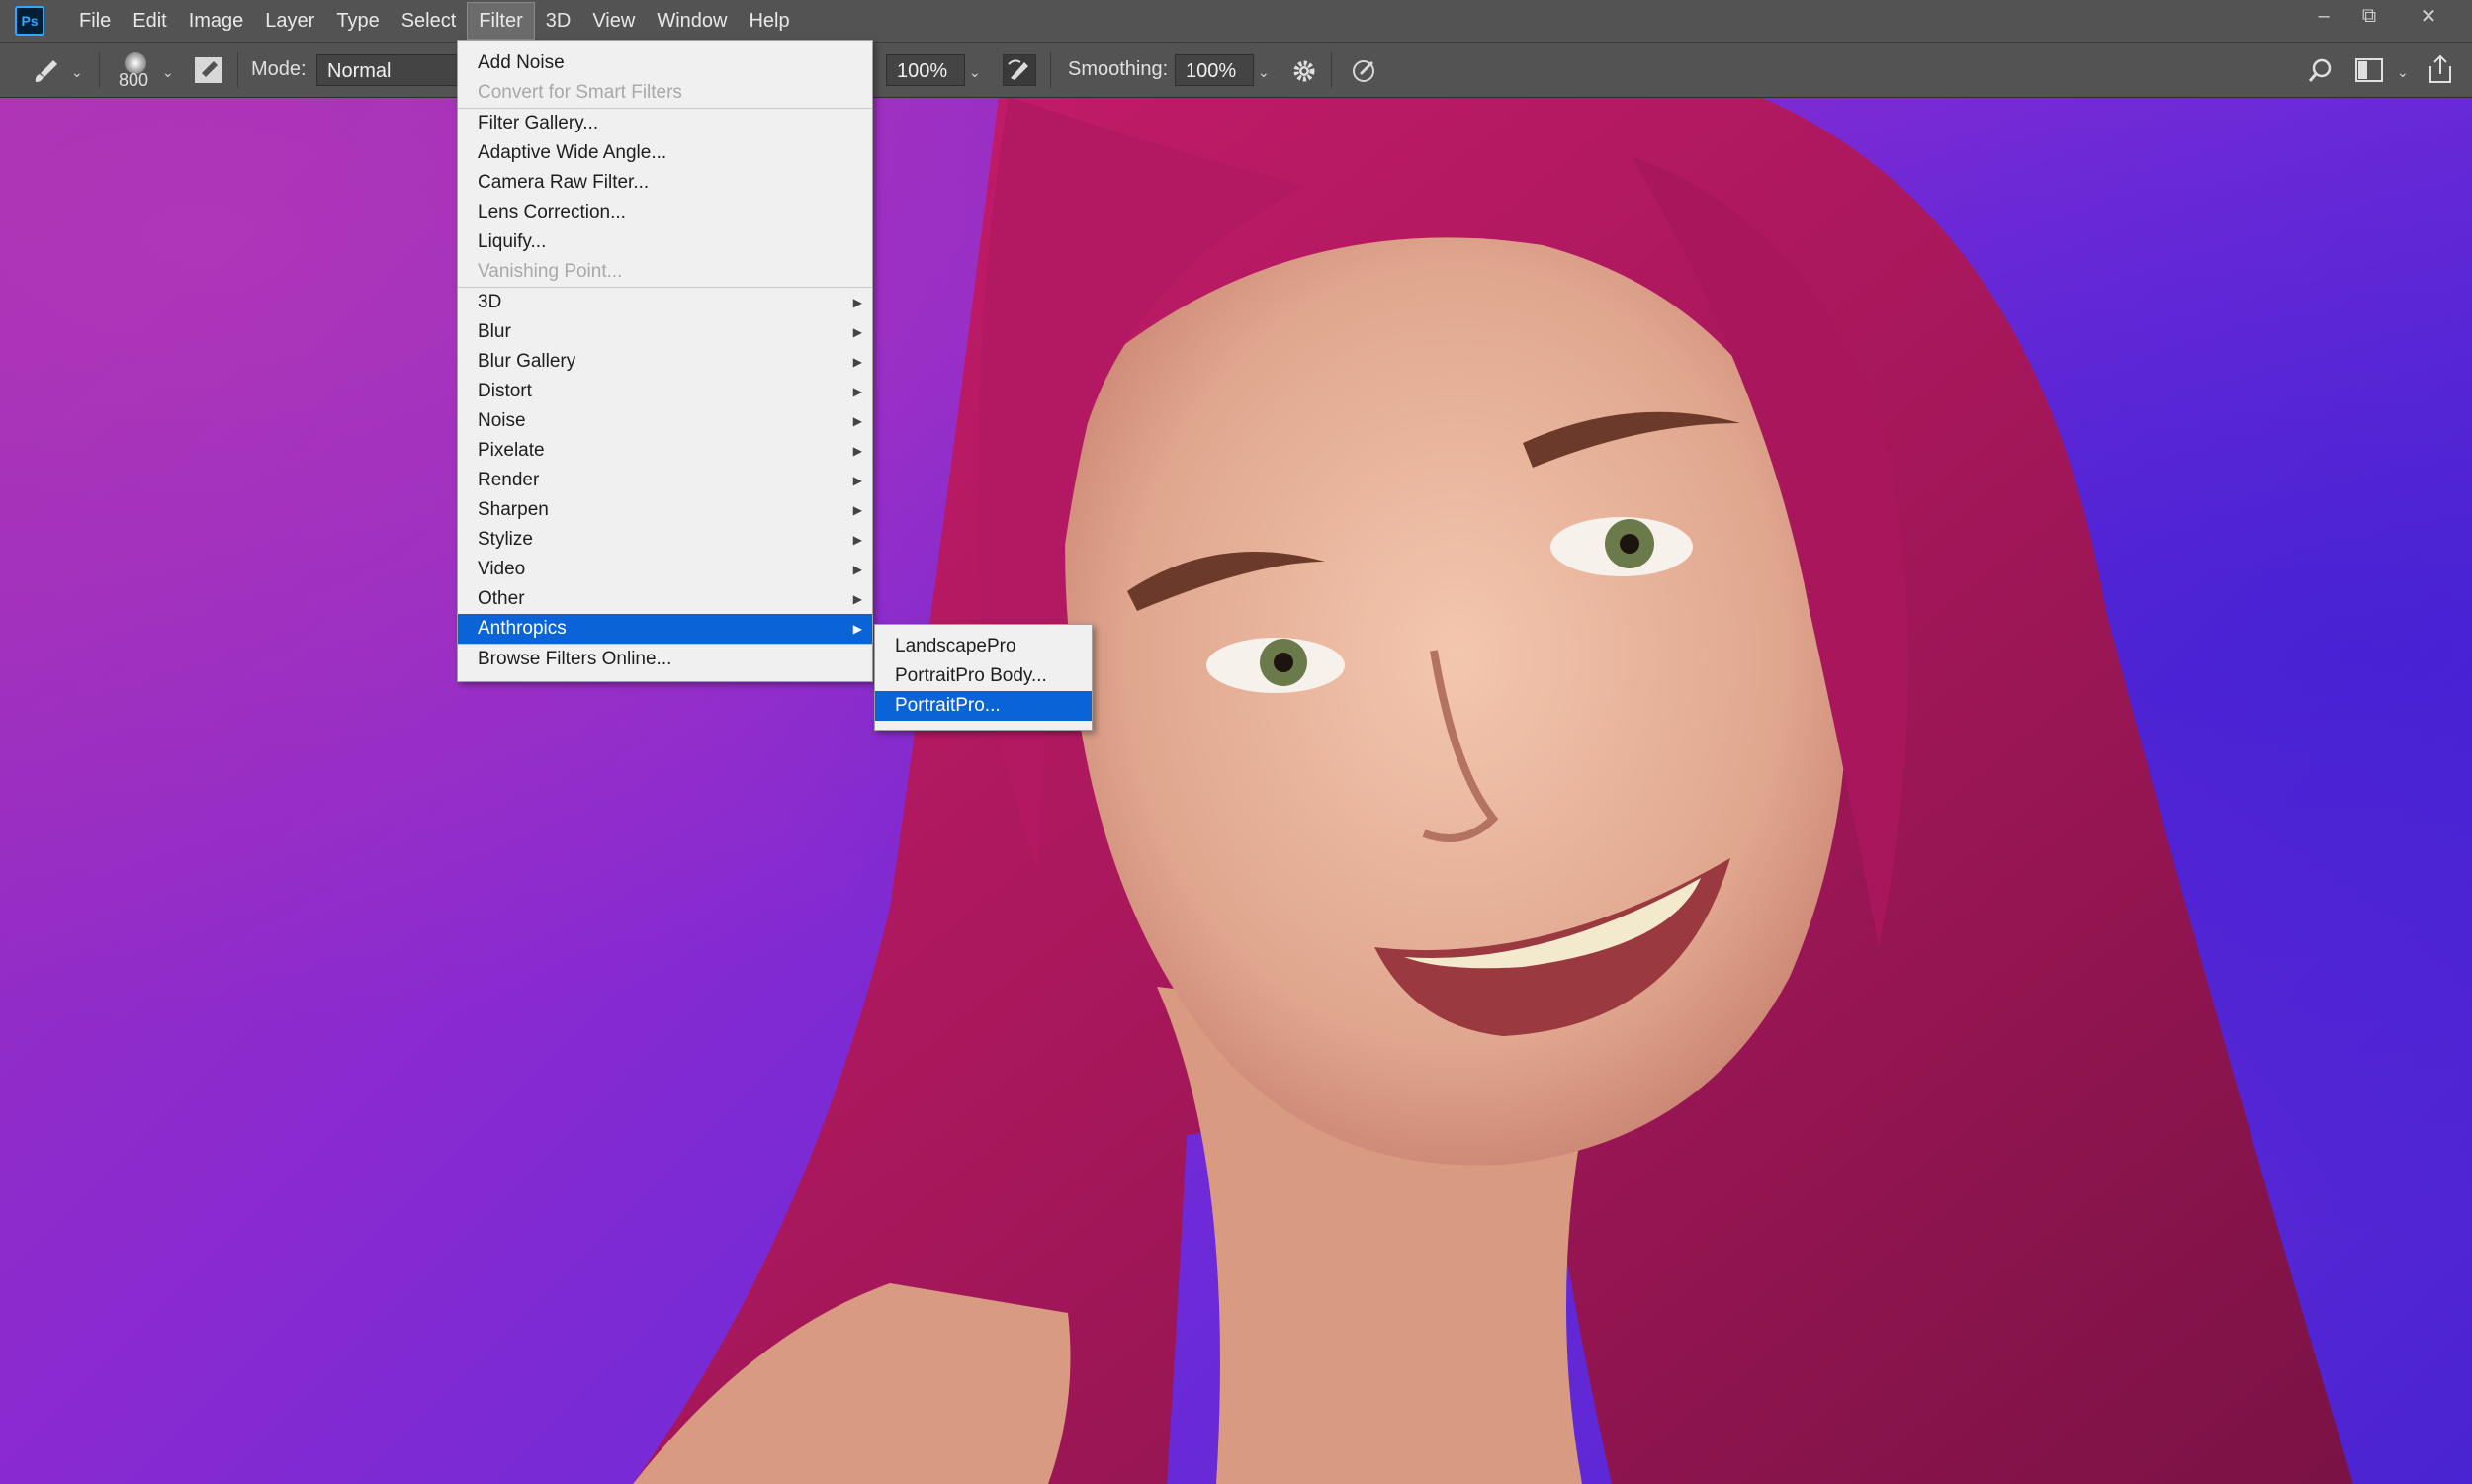 The height and width of the screenshot is (1484, 2472). What do you see at coordinates (279, 69) in the screenshot?
I see `mode-label: Mode:` at bounding box center [279, 69].